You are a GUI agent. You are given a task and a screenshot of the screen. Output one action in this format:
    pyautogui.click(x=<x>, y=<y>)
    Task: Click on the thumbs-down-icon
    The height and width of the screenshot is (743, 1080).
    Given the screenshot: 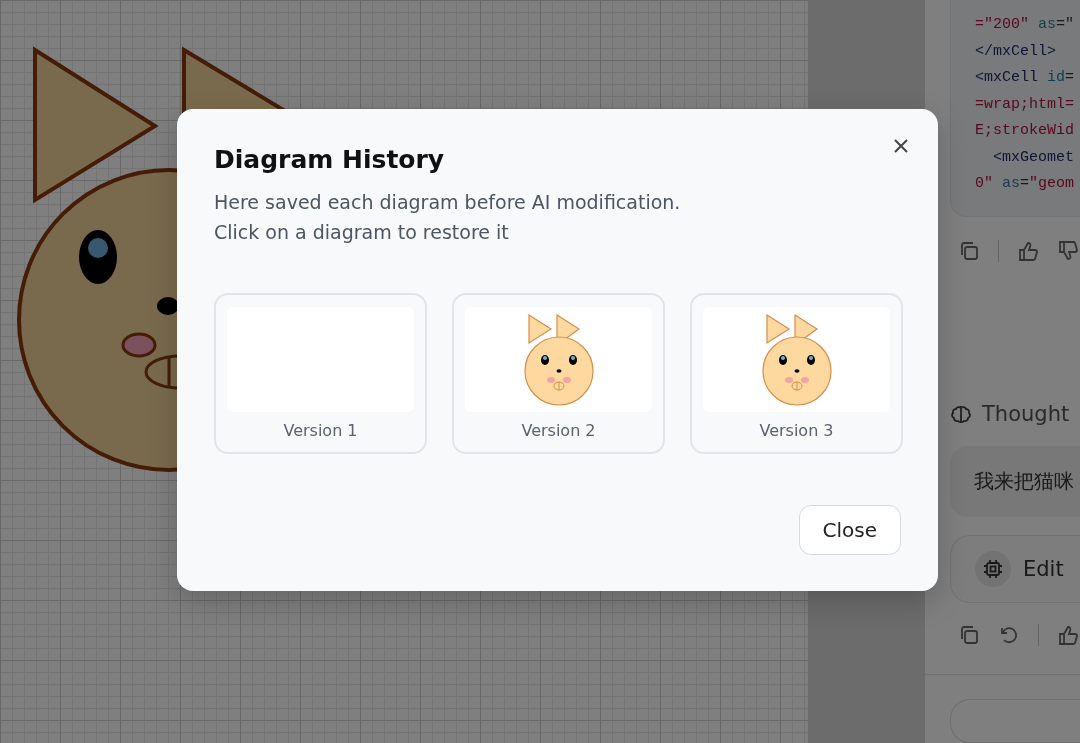 What is the action you would take?
    pyautogui.click(x=1068, y=251)
    